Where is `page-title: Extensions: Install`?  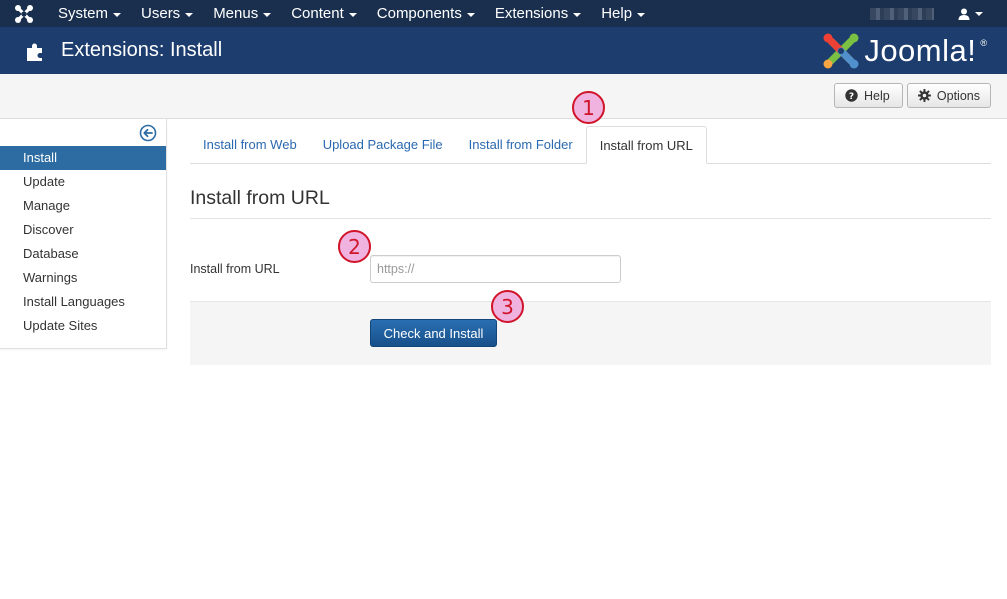 page-title: Extensions: Install is located at coordinates (142, 50).